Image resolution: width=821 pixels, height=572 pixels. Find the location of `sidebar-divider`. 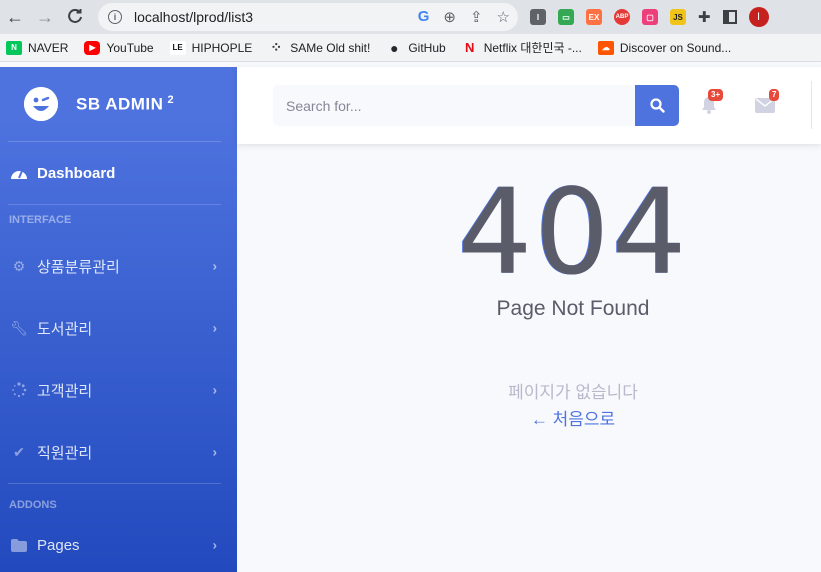

sidebar-divider is located at coordinates (114, 483).